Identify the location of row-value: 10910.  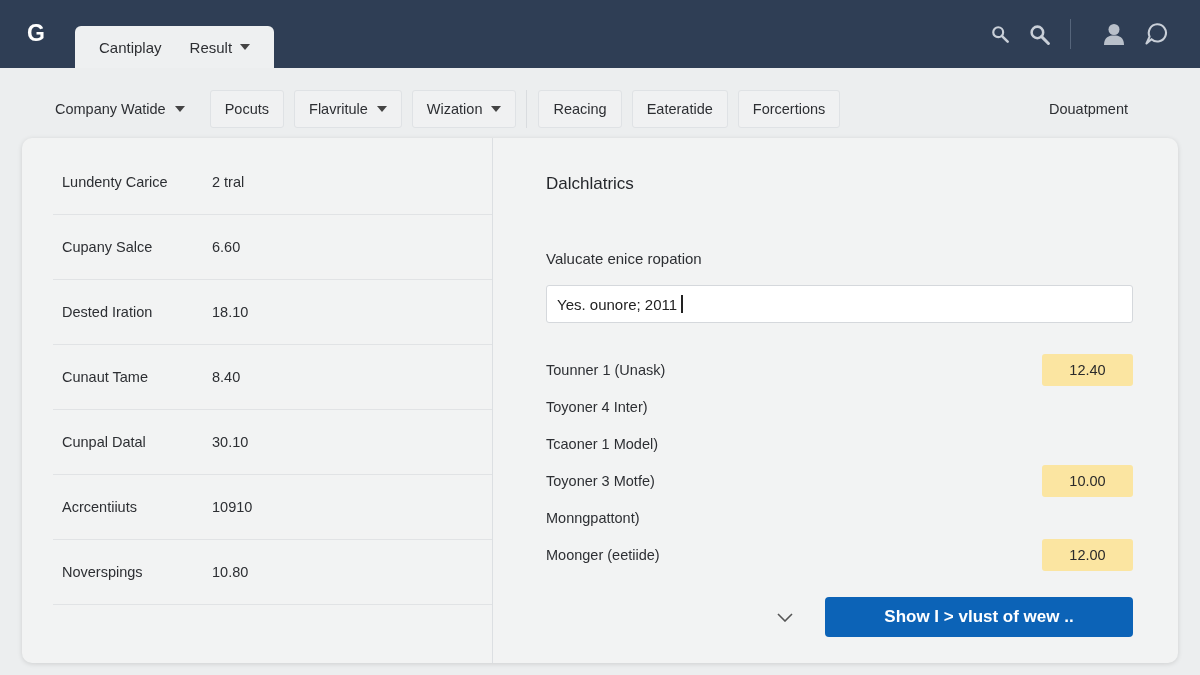
(232, 507).